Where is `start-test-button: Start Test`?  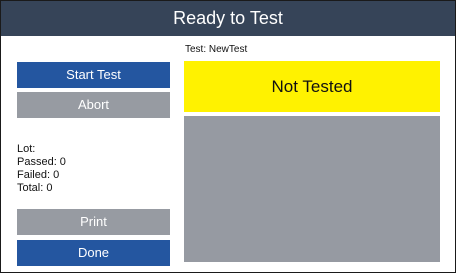
start-test-button: Start Test is located at coordinates (93, 75).